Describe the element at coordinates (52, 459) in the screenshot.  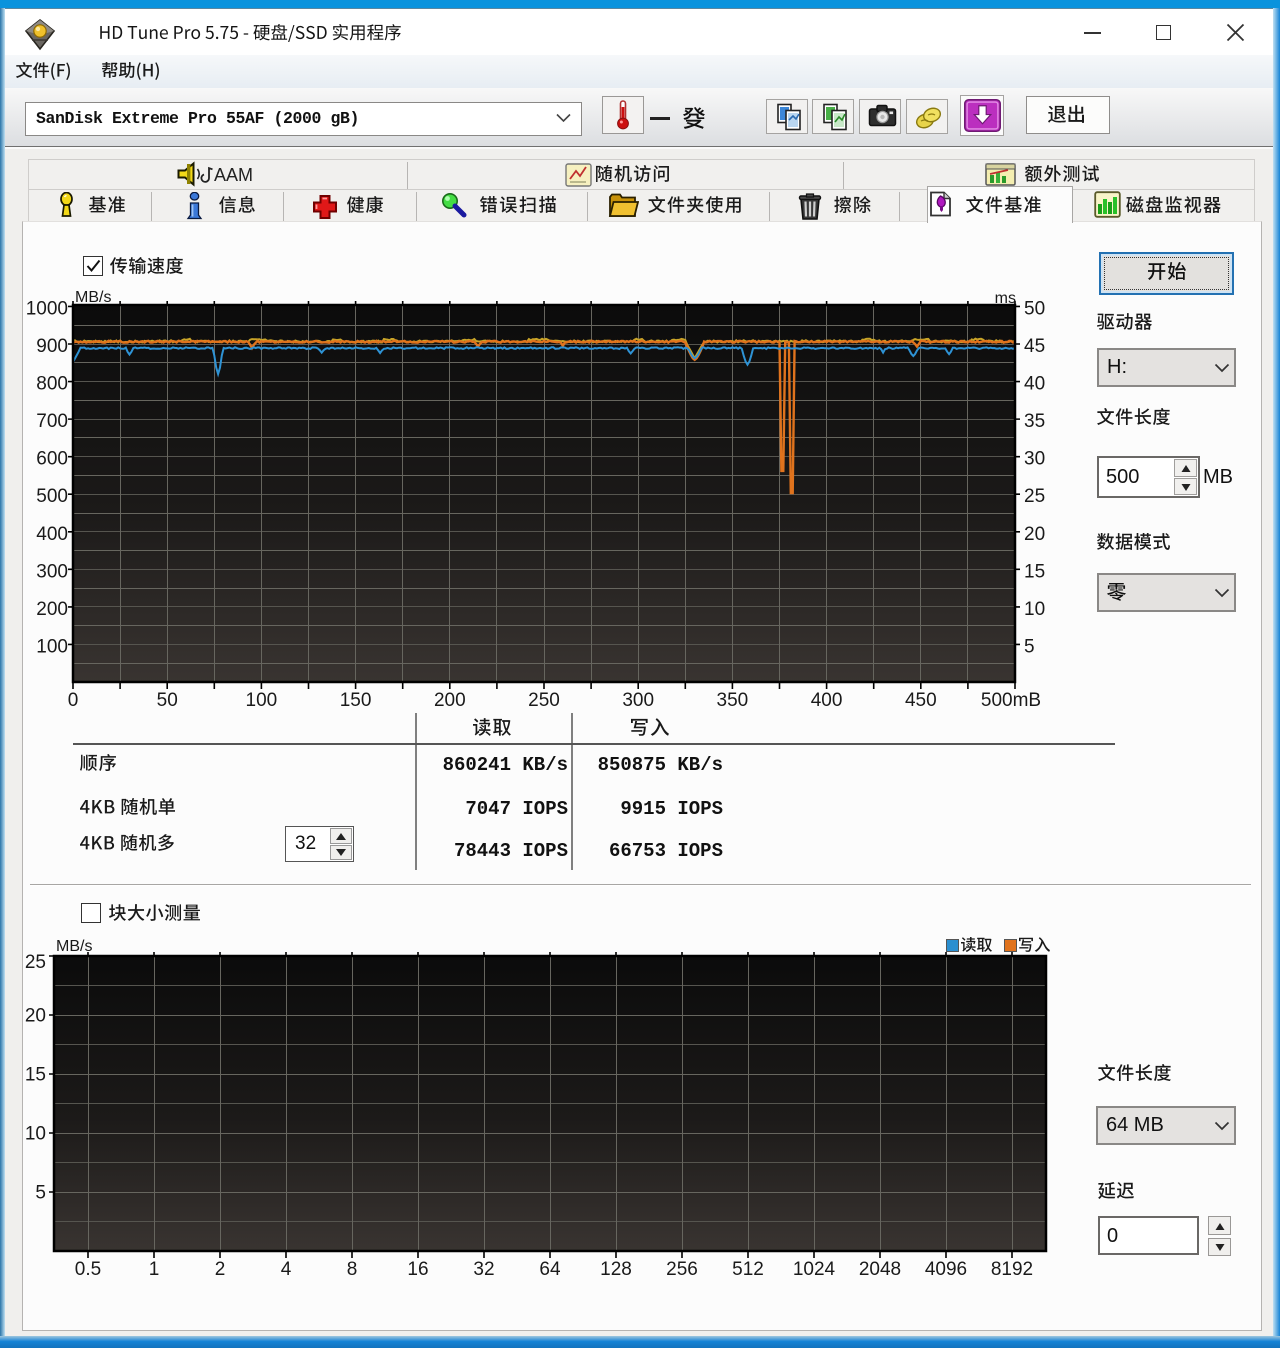
I see `svg-text: 600` at that location.